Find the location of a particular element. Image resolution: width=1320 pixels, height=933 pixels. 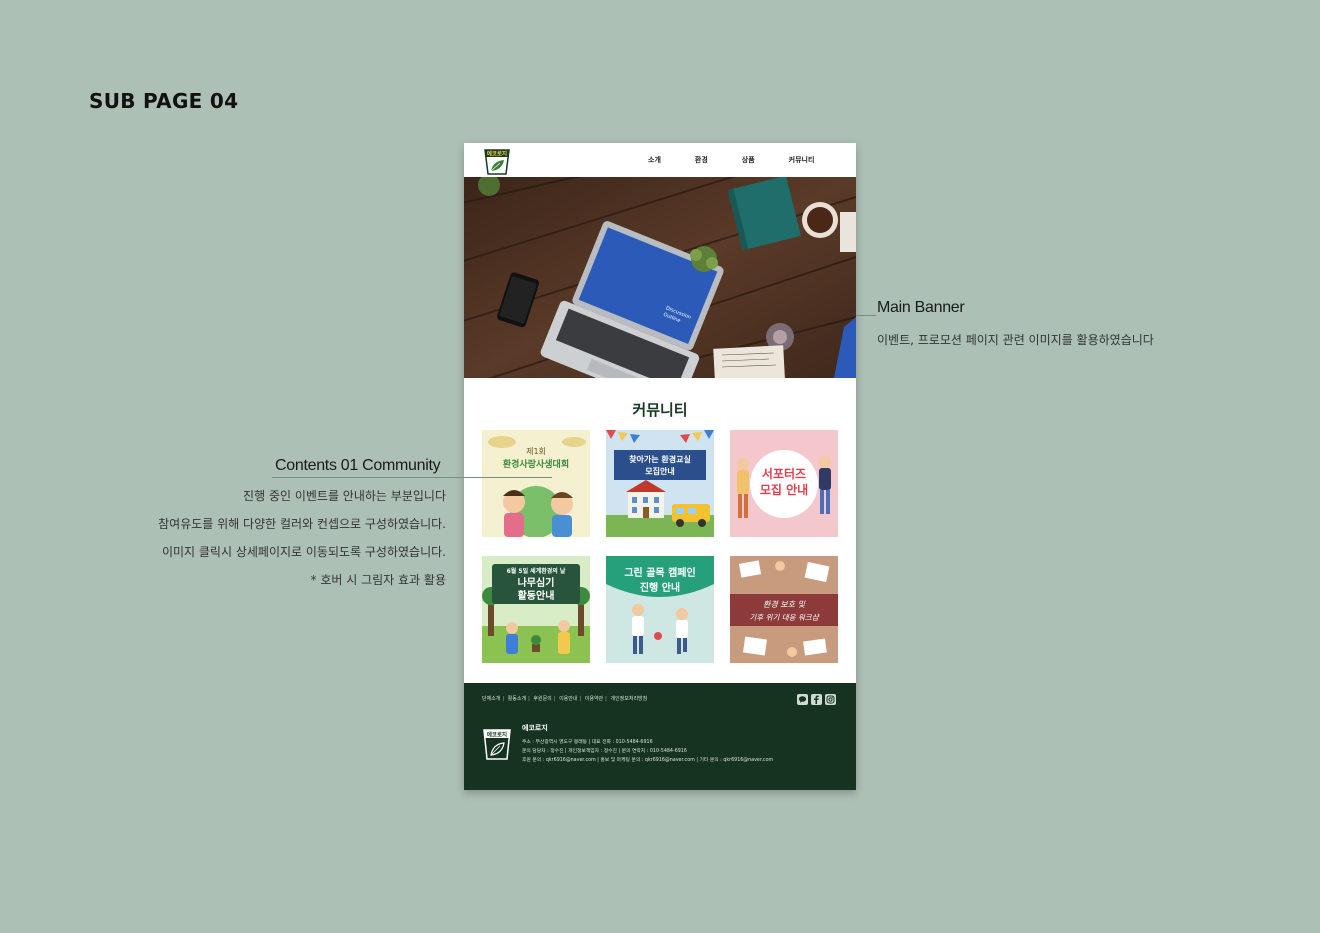

page-title: SUB PAGE 04 is located at coordinates (164, 101).